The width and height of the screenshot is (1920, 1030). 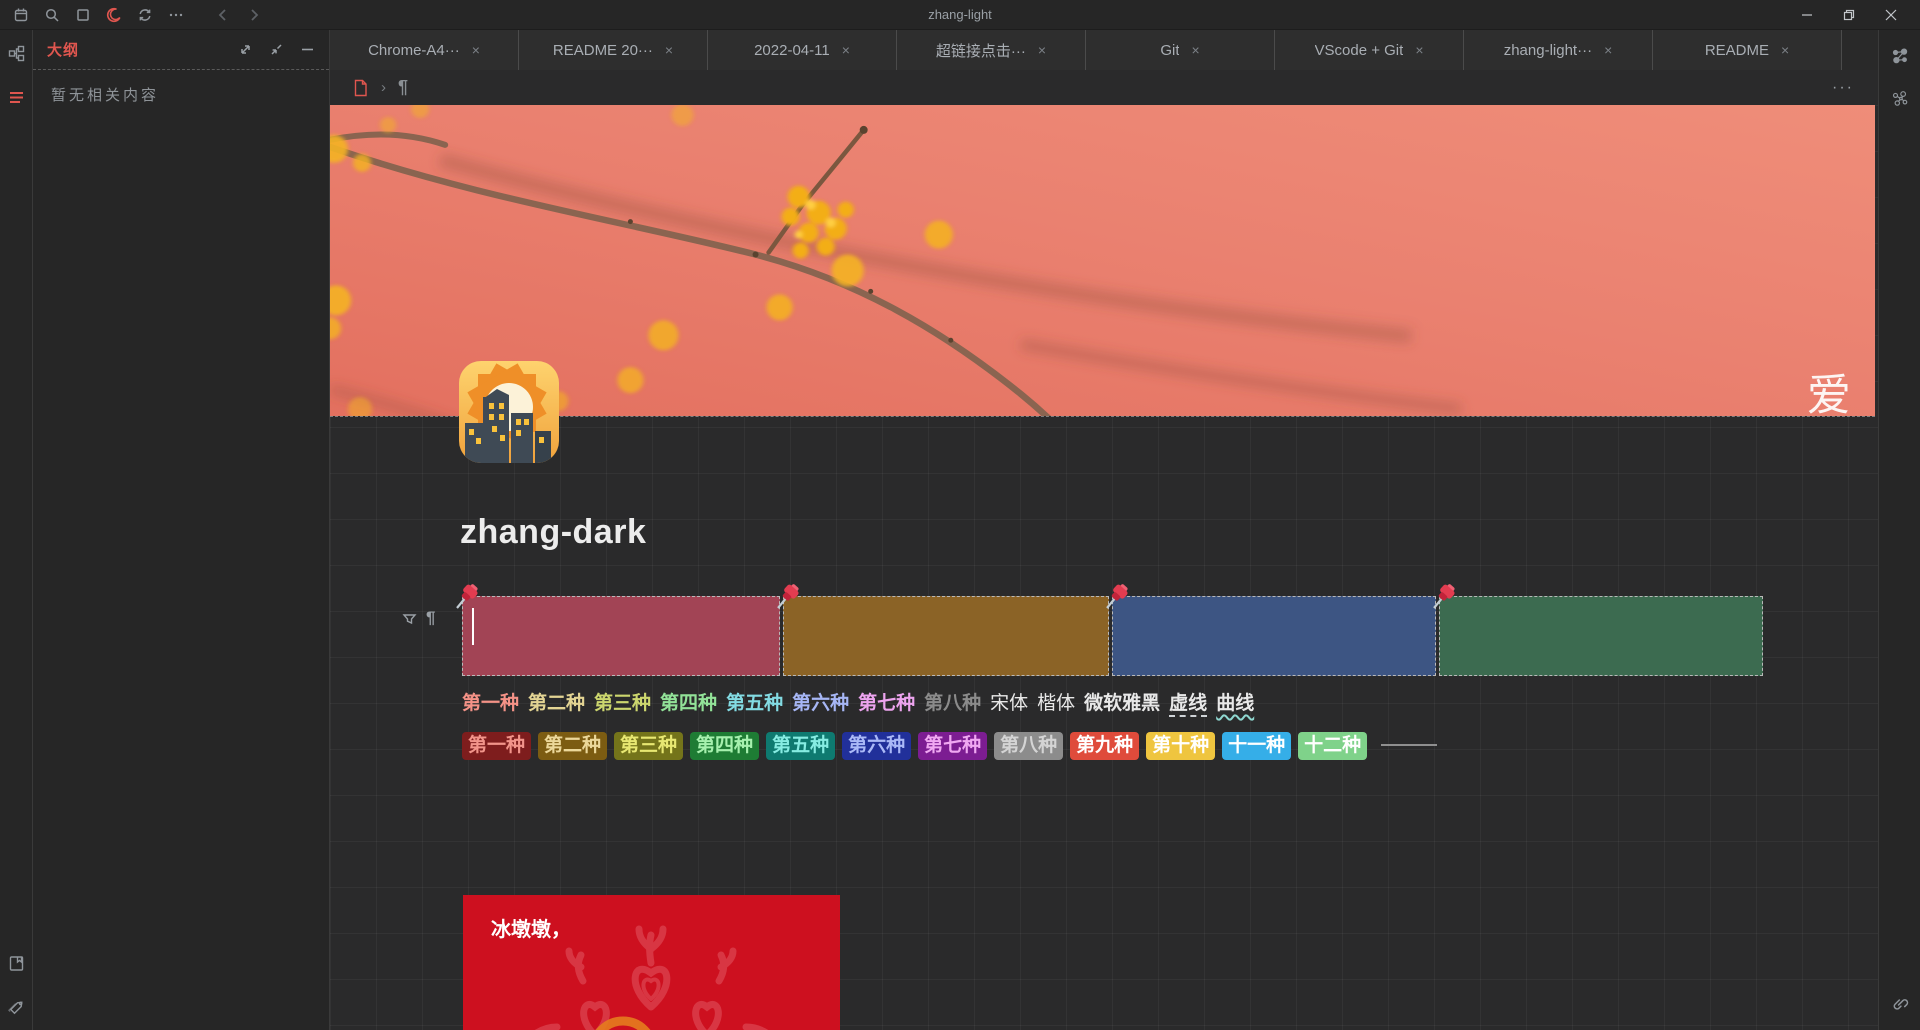 I want to click on right-dock, so click(x=1899, y=530).